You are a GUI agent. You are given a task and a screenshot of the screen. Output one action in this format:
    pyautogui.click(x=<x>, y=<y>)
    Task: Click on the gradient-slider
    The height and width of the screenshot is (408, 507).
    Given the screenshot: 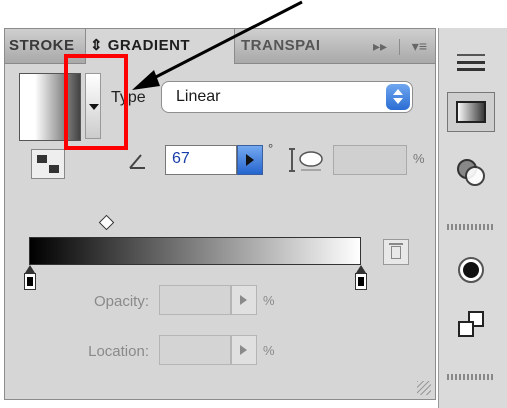 What is the action you would take?
    pyautogui.click(x=195, y=251)
    